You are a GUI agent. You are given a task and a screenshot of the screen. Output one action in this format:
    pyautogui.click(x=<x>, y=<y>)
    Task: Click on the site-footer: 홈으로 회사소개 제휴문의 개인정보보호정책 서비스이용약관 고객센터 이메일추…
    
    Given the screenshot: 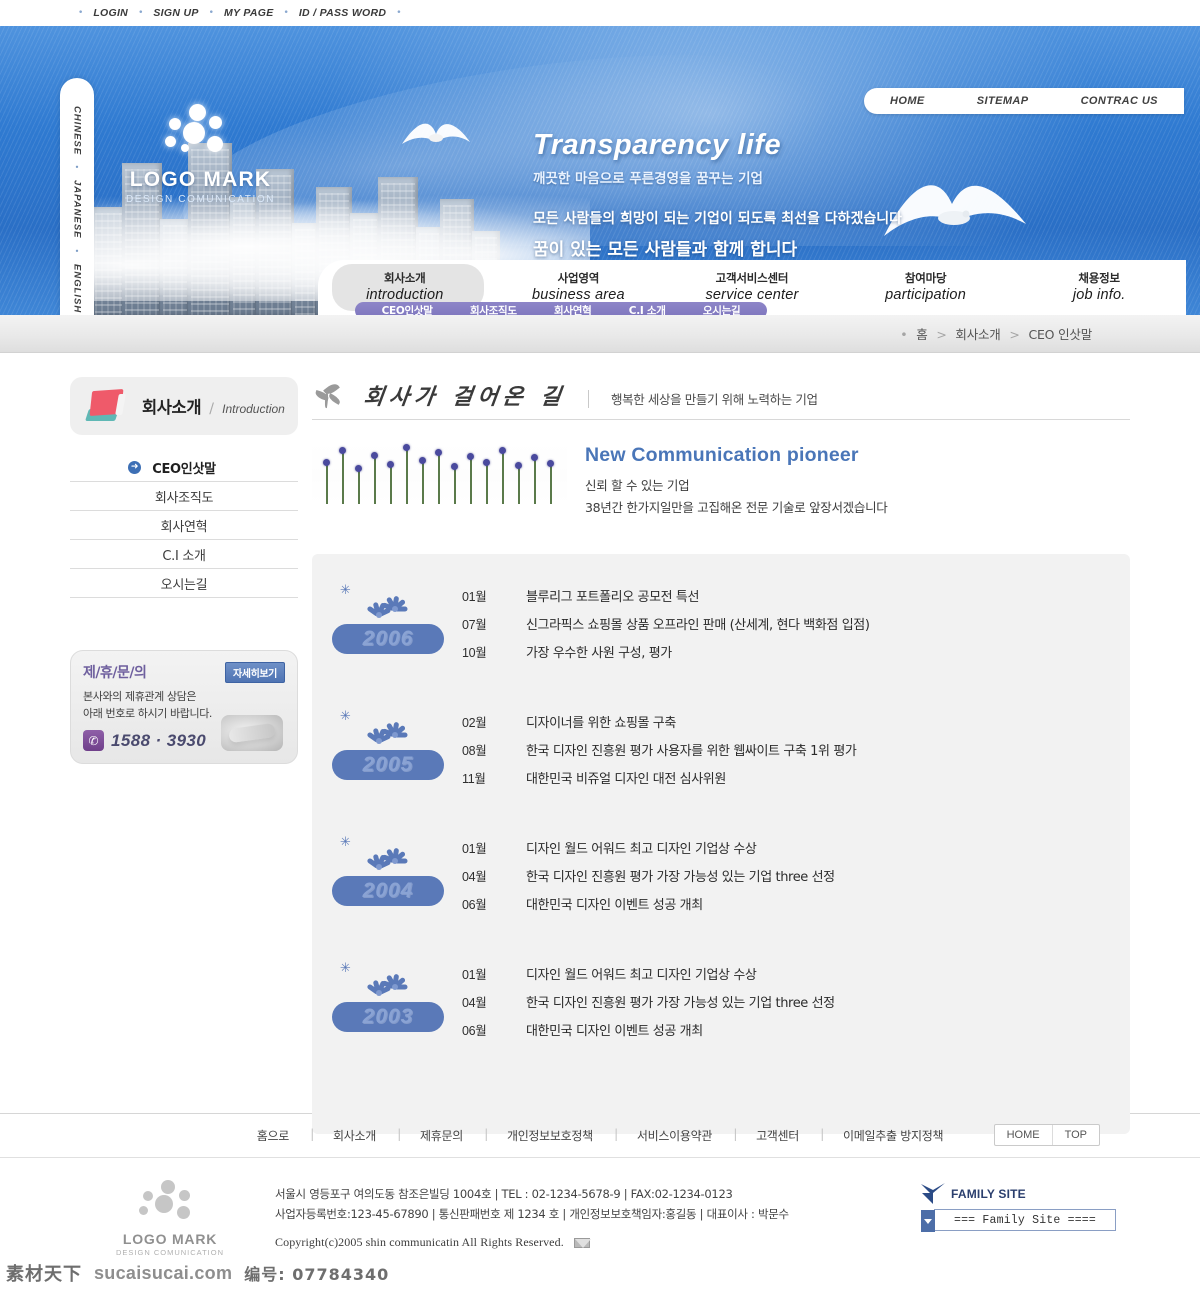 What is the action you would take?
    pyautogui.click(x=600, y=1185)
    